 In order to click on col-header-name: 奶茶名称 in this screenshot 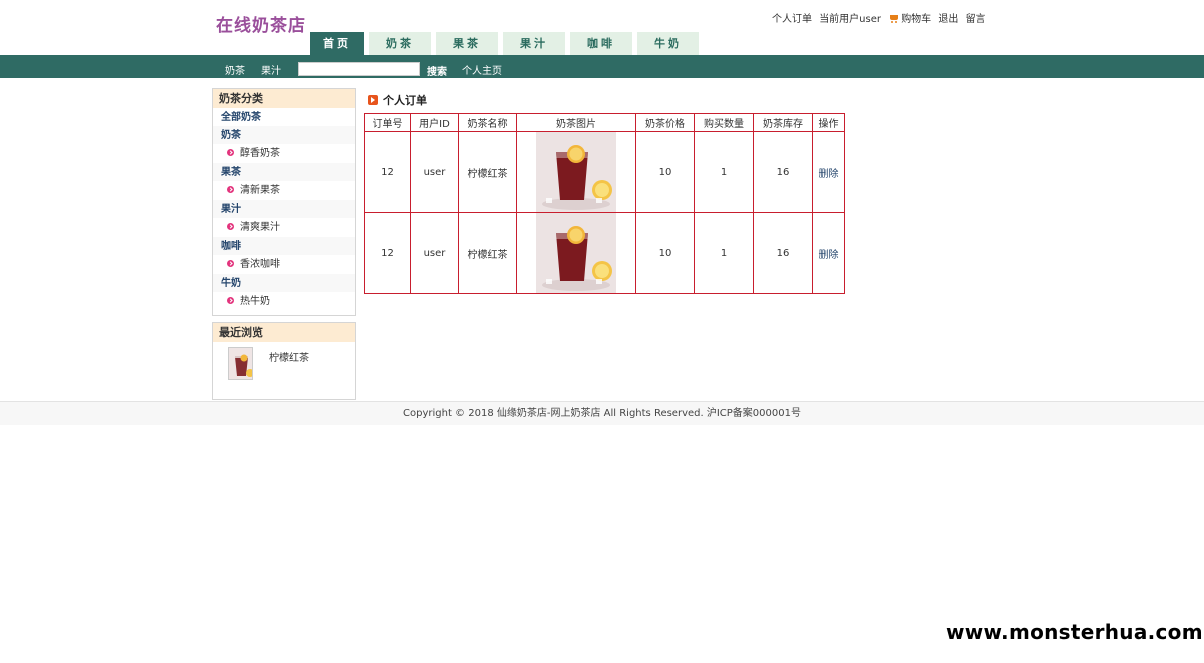, I will do `click(487, 122)`.